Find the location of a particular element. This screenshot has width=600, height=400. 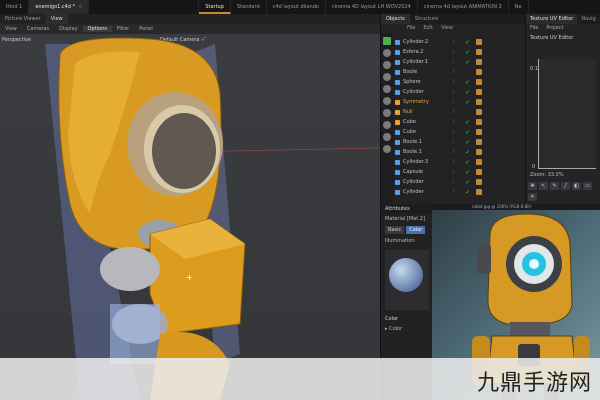

menu-filter: Filter is located at coordinates (123, 29).